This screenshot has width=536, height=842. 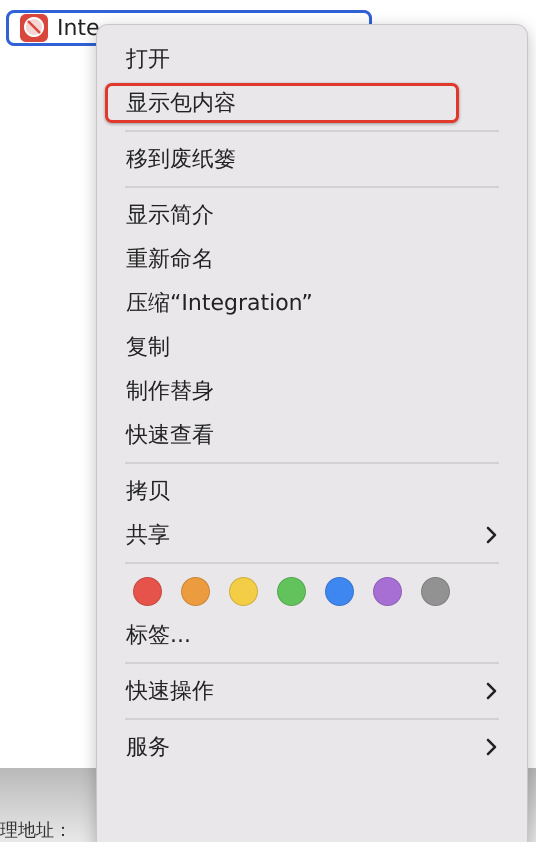 I want to click on menu-item: 复制, so click(x=312, y=347).